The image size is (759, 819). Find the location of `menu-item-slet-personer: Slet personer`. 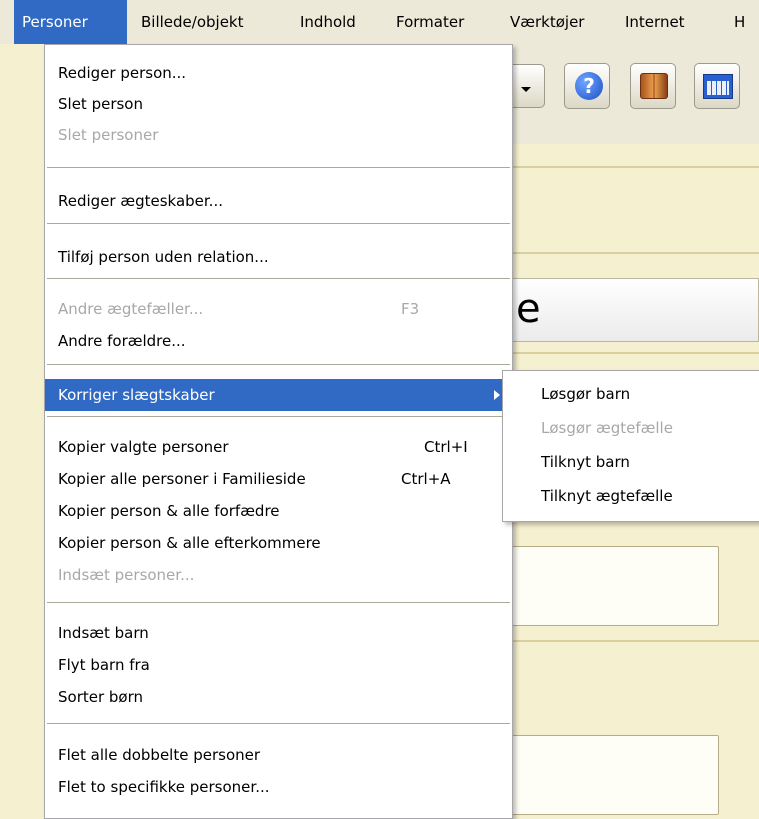

menu-item-slet-personer: Slet personer is located at coordinates (278, 135).